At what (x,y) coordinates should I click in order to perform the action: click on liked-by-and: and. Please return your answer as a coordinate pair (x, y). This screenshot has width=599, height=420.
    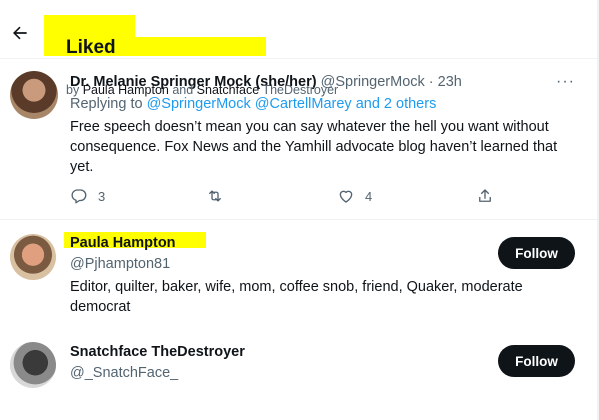
    Looking at the image, I should click on (182, 90).